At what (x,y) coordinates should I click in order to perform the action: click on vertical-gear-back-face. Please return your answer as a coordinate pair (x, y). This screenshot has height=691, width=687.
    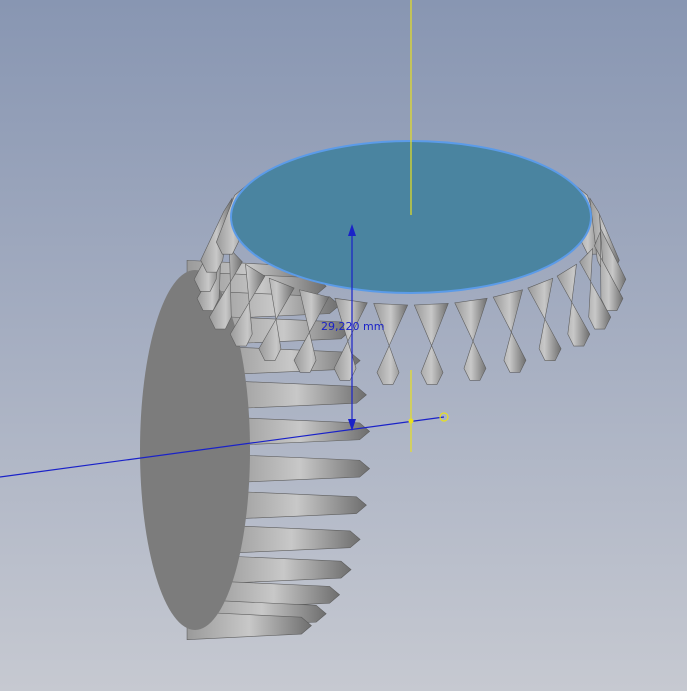
    Looking at the image, I should click on (195, 450).